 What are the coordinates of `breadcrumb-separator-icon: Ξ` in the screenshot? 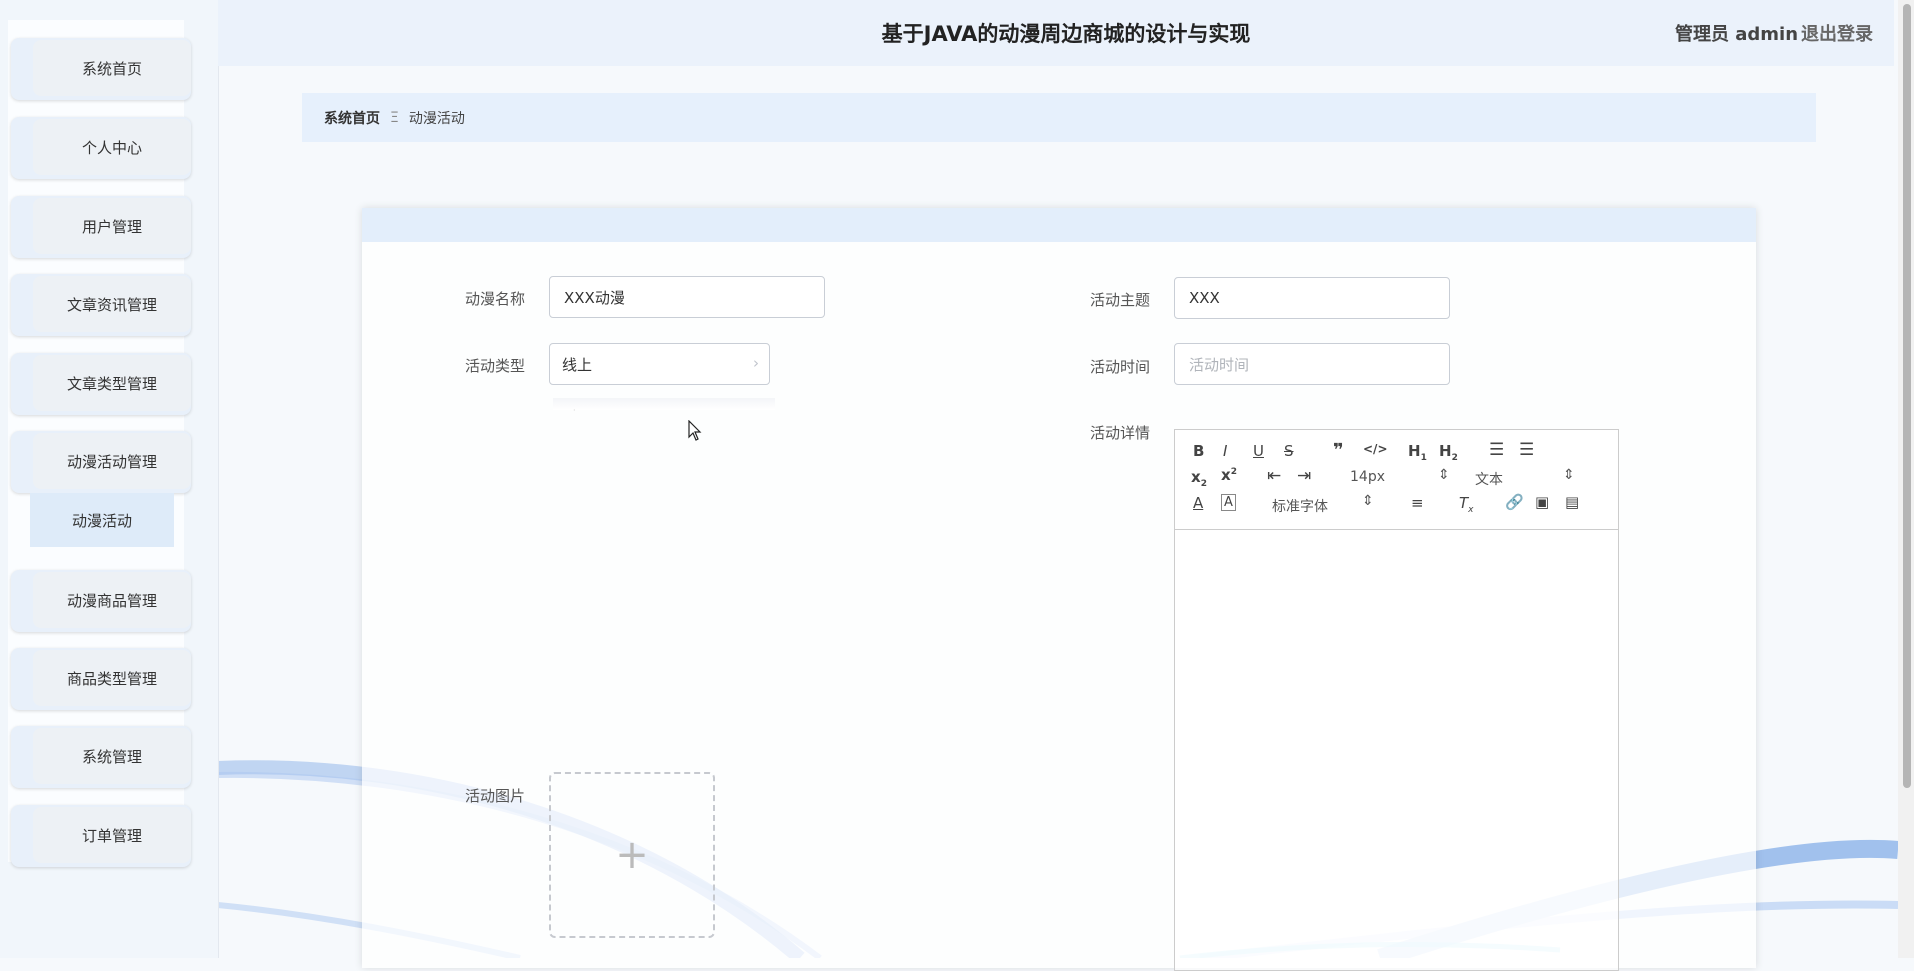 It's located at (394, 117).